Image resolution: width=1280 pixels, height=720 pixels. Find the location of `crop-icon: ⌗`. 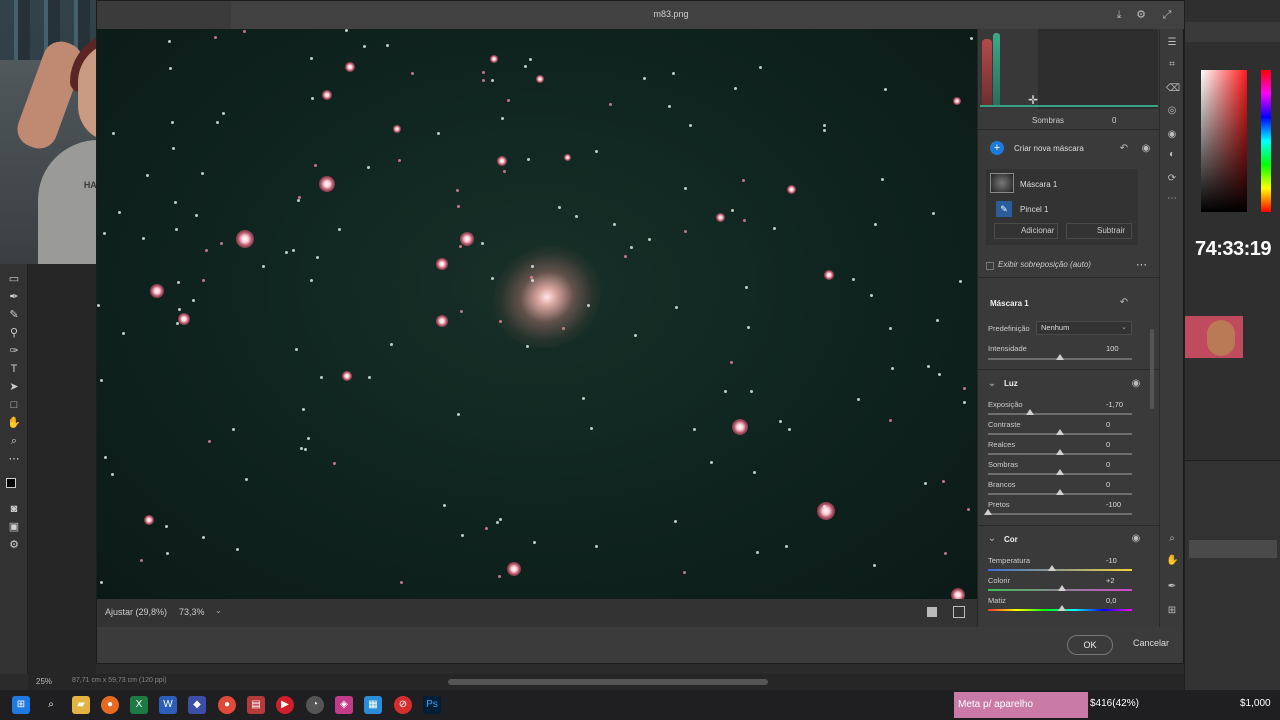

crop-icon: ⌗ is located at coordinates (1172, 65).